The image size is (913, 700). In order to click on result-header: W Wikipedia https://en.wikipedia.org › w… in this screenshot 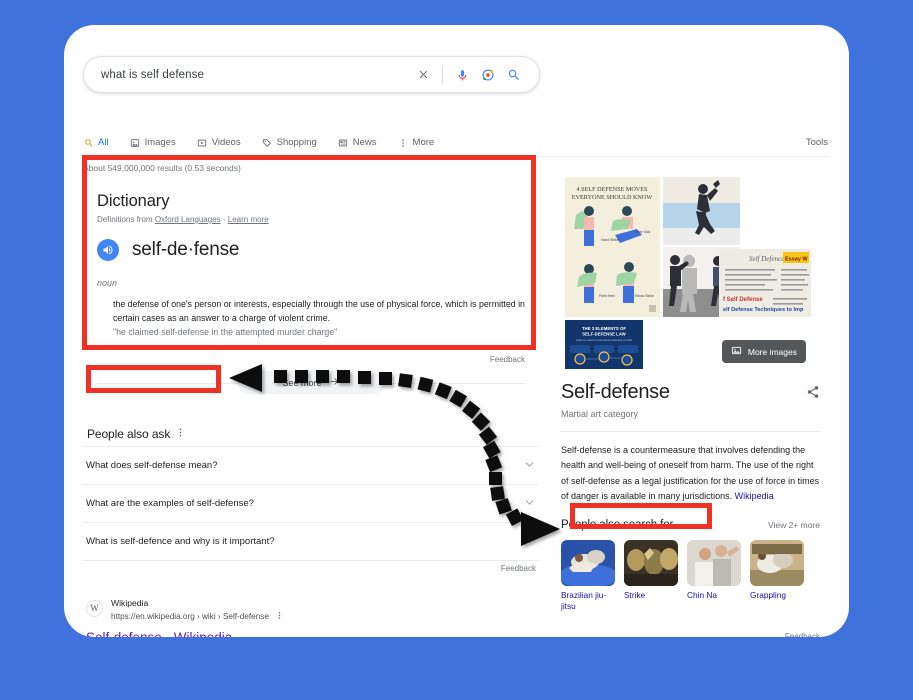, I will do `click(312, 608)`.